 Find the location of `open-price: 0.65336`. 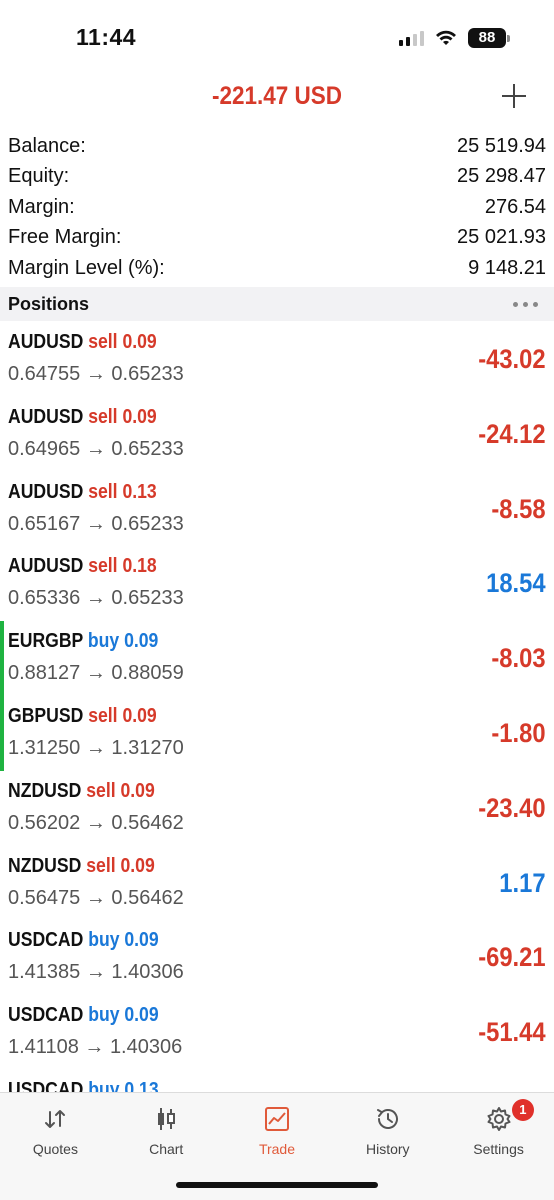

open-price: 0.65336 is located at coordinates (44, 598).